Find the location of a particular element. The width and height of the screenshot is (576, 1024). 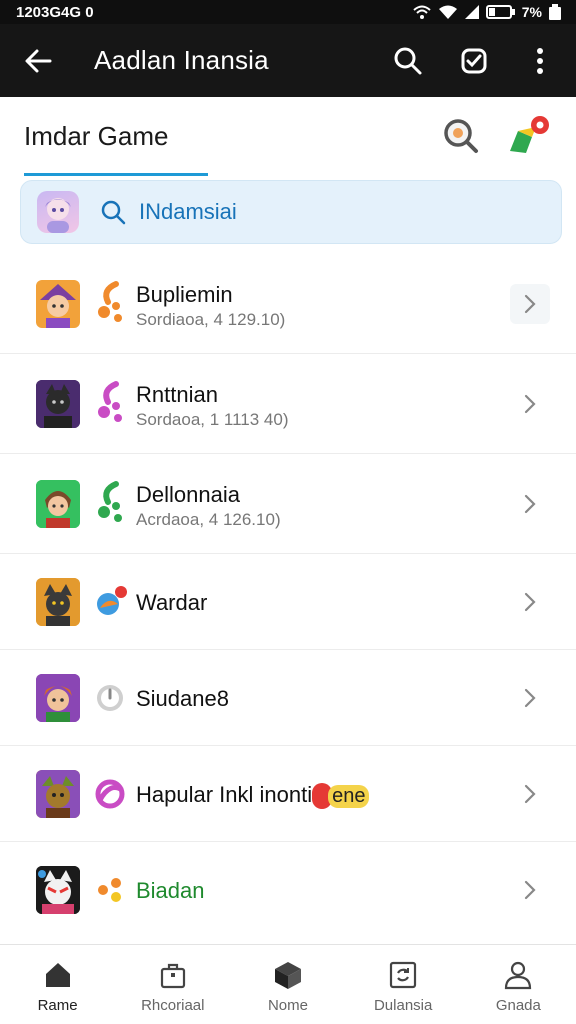

back-button is located at coordinates (38, 61).